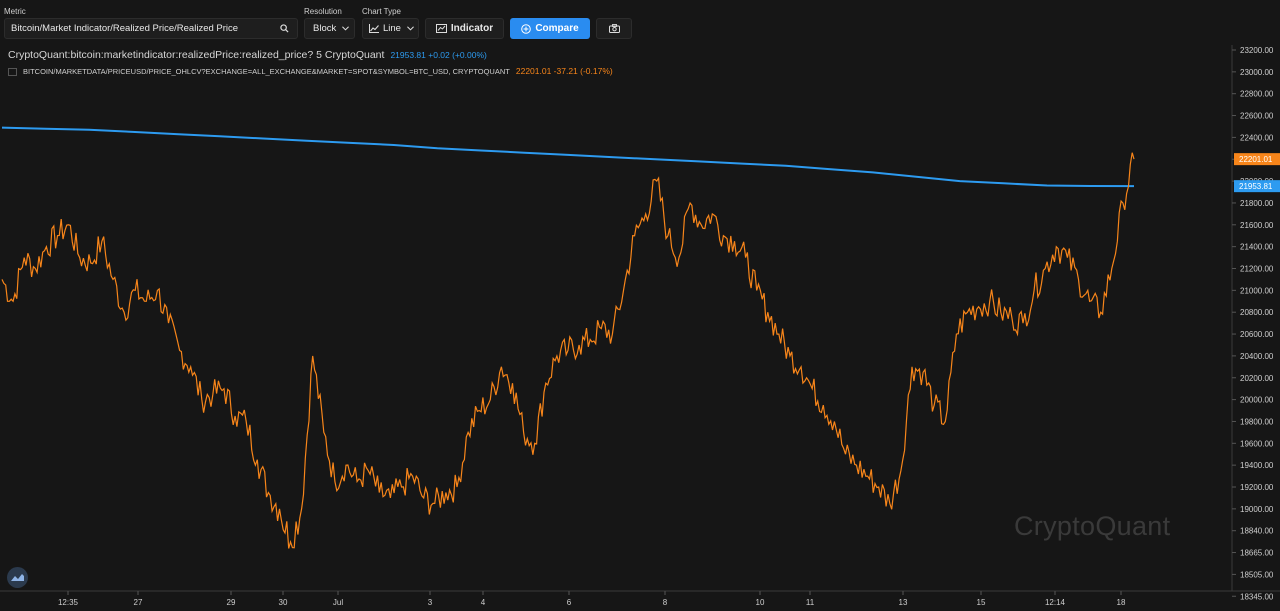  Describe the element at coordinates (1256, 186) in the screenshot. I see `last-realized-label: 21953.81` at that location.